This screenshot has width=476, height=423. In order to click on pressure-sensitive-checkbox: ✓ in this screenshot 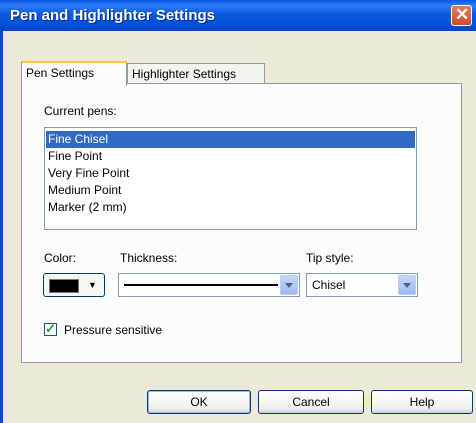, I will do `click(50, 328)`.